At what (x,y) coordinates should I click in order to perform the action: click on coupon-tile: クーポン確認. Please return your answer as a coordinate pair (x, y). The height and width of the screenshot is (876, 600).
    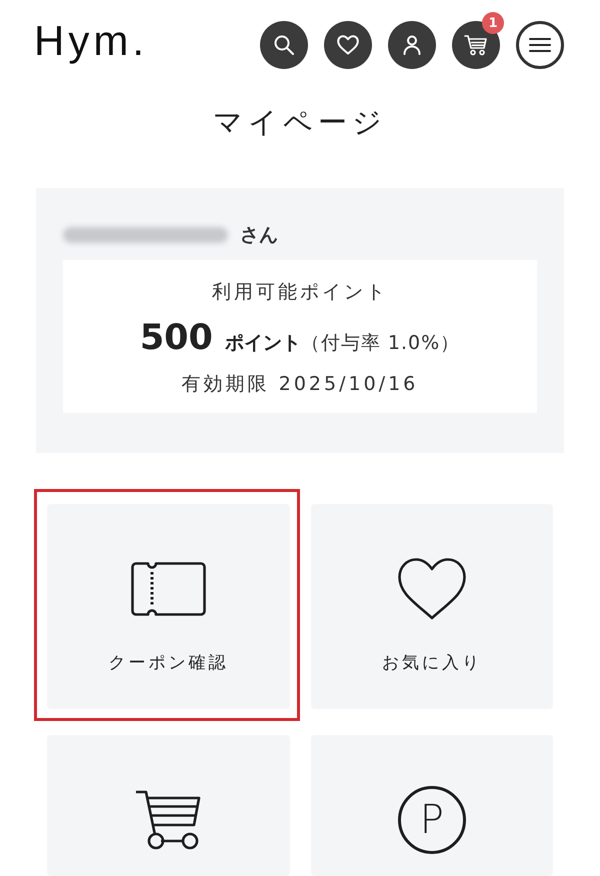
    Looking at the image, I should click on (168, 606).